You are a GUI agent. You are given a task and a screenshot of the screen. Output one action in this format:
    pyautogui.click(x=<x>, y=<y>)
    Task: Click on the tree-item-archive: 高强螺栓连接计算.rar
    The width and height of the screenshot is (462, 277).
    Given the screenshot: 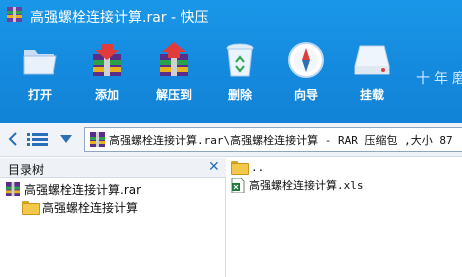 What is the action you would take?
    pyautogui.click(x=73, y=189)
    